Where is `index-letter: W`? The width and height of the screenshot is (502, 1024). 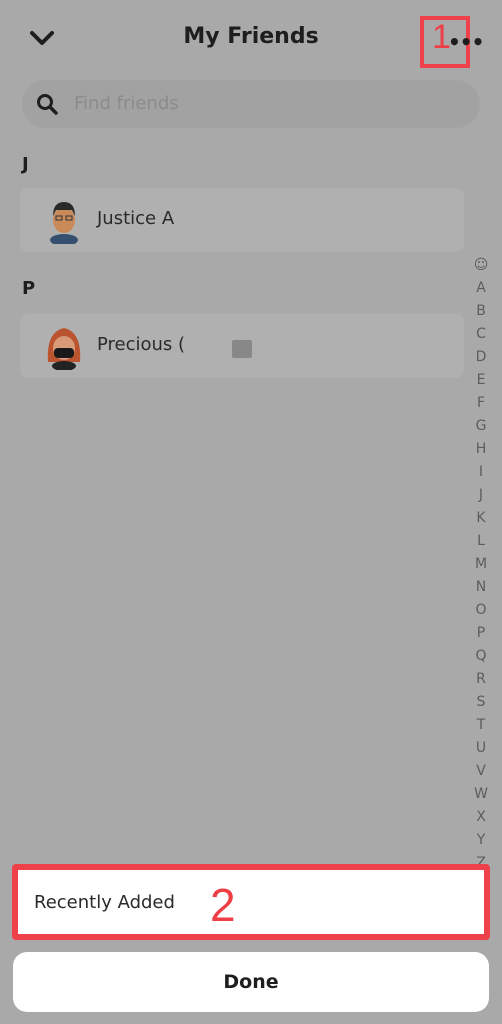
index-letter: W is located at coordinates (481, 794).